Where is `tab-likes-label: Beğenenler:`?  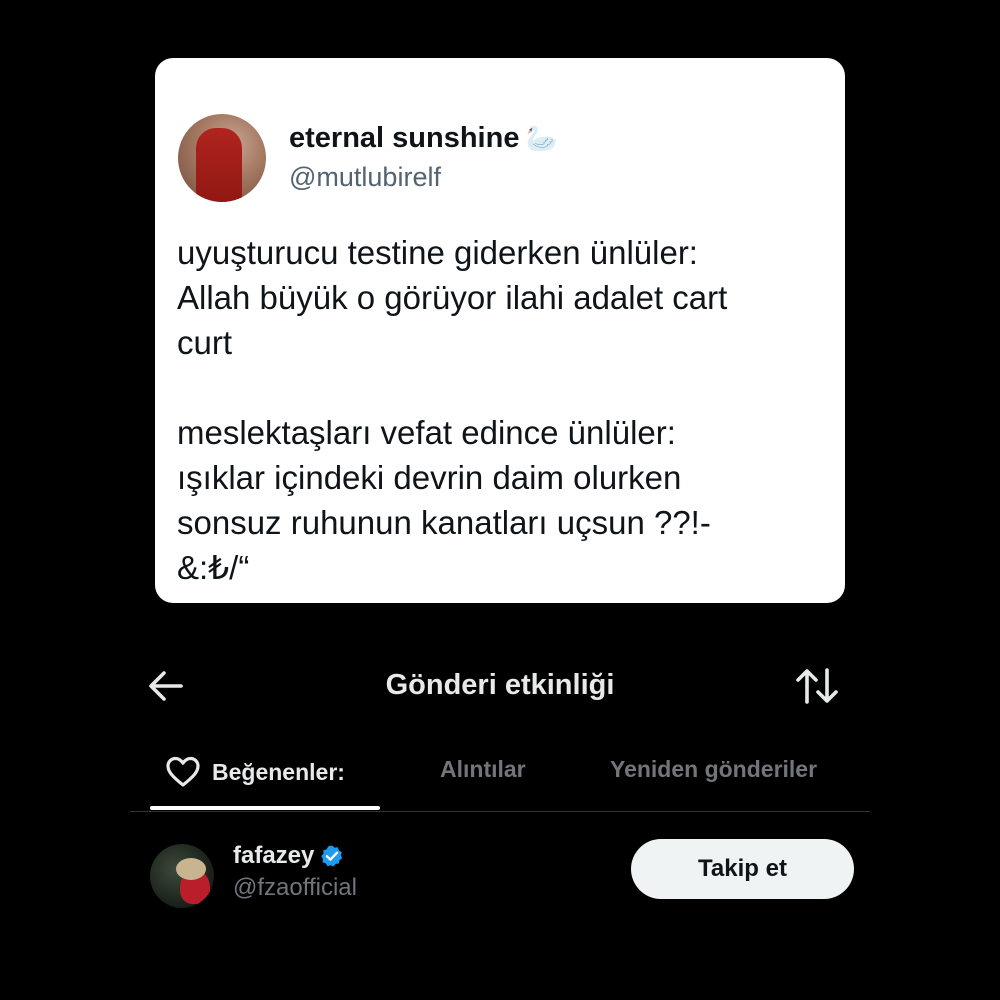 tab-likes-label: Beğenenler: is located at coordinates (278, 771).